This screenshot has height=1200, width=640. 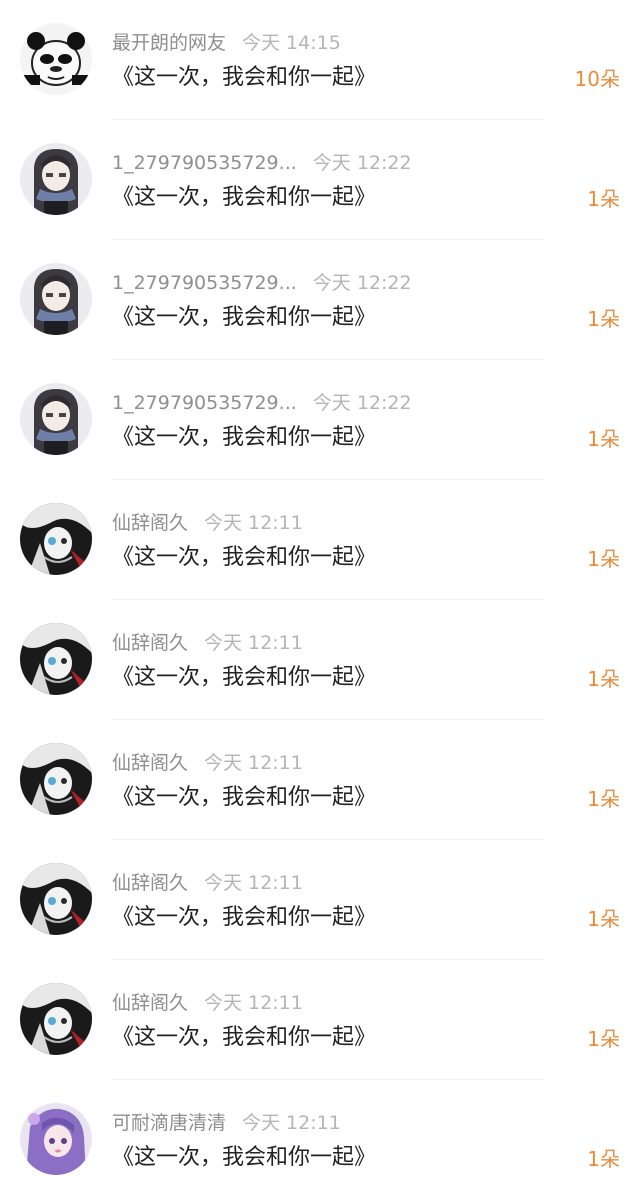 I want to click on comment-item: 可耐滴唐清清 今天 12:11 《这一次，我会和你一起》 1朵, so click(x=320, y=1140).